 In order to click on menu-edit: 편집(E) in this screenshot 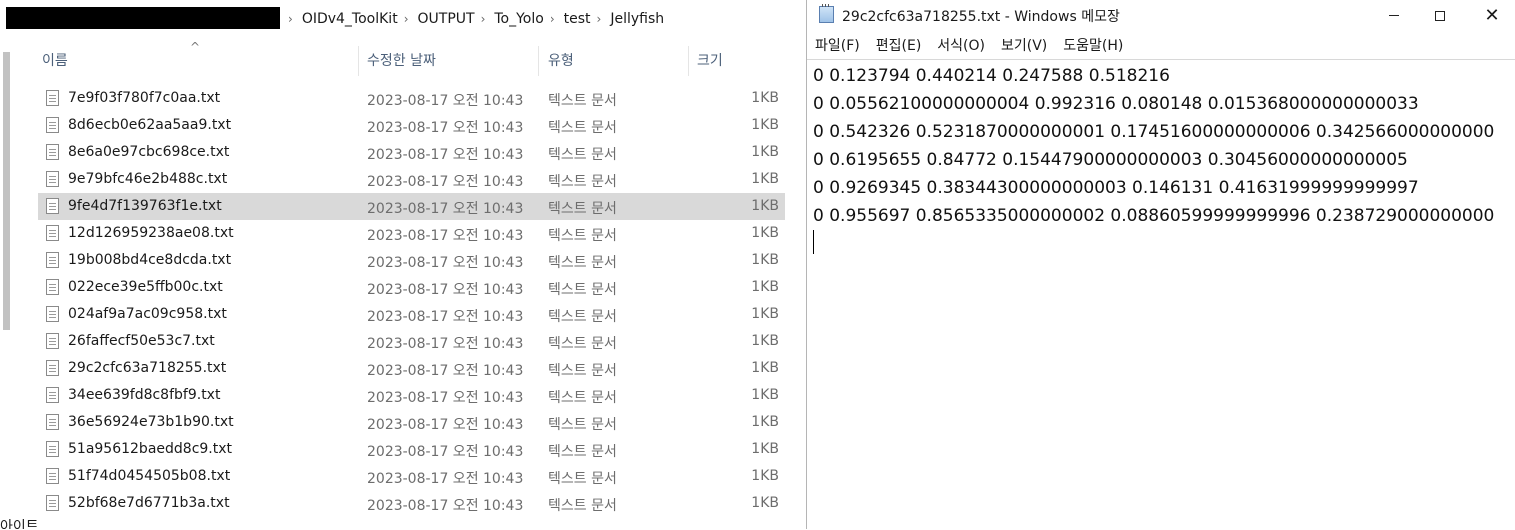, I will do `click(899, 45)`.